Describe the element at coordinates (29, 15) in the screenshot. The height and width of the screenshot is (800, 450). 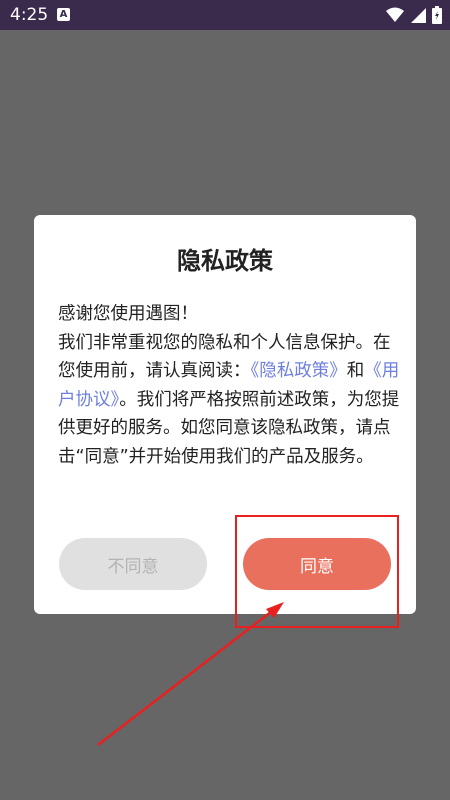
I see `status-time: 4:25` at that location.